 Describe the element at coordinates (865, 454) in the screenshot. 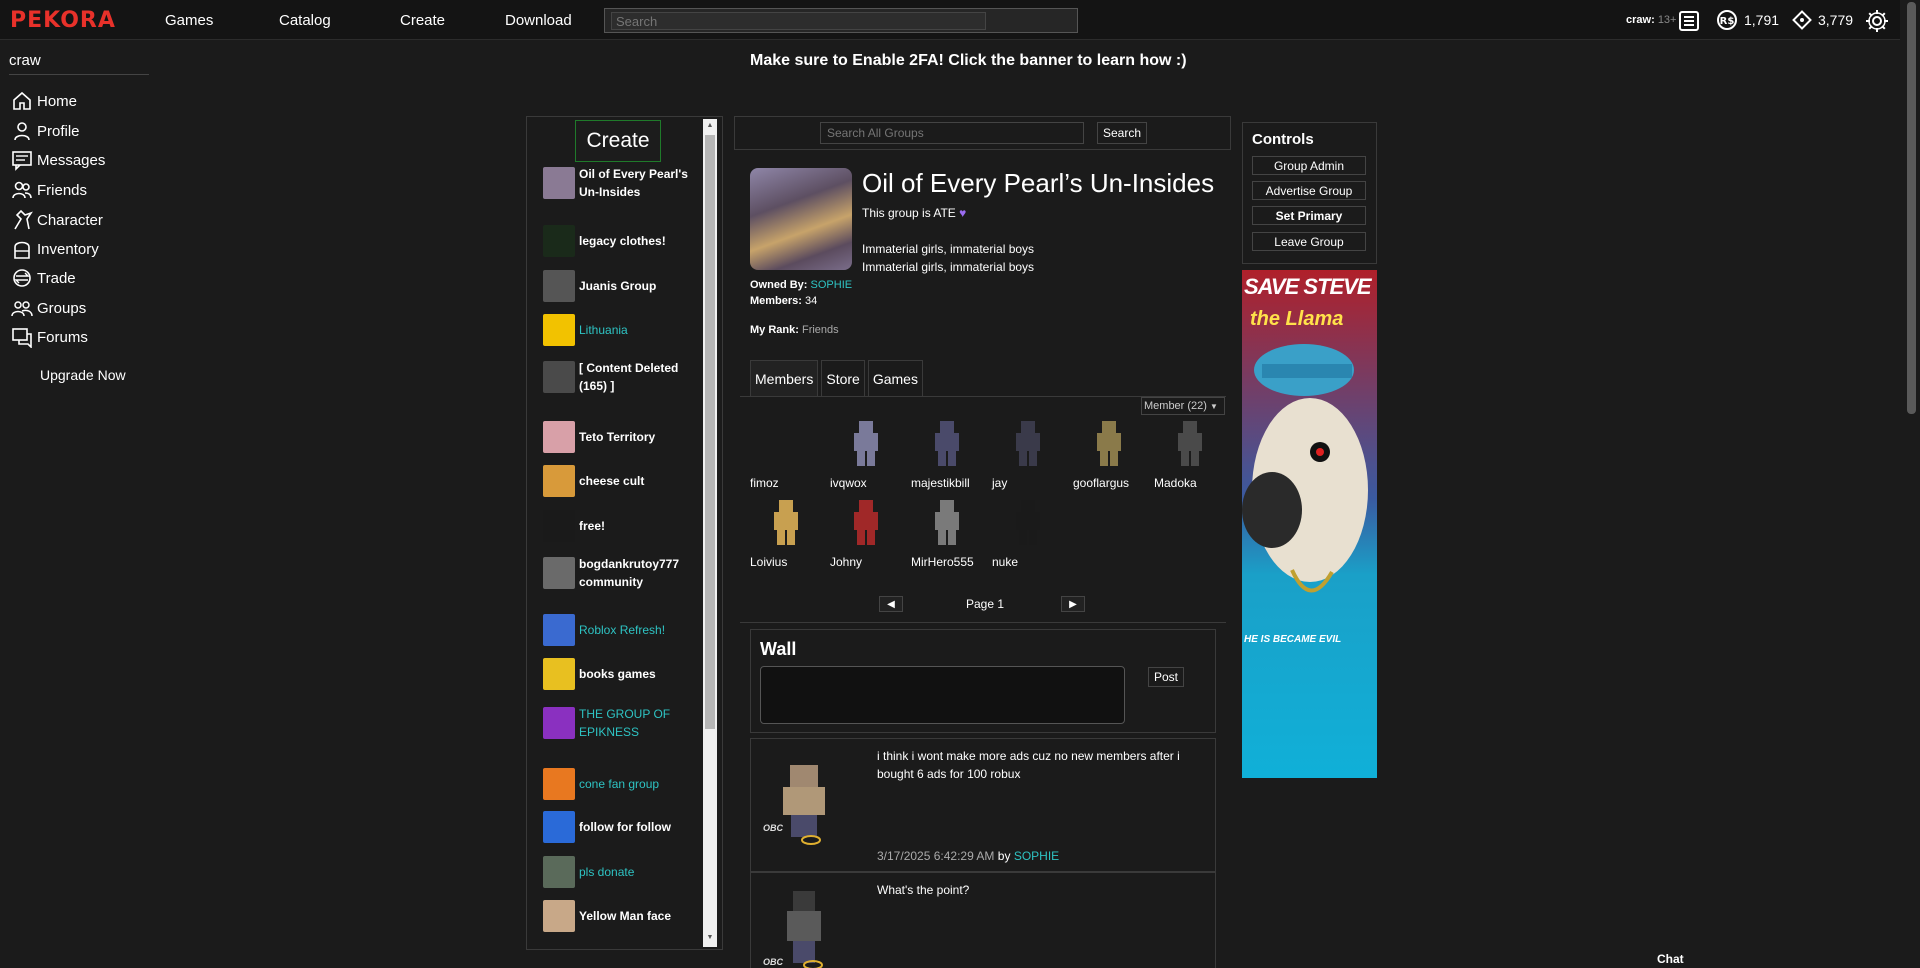

I see `member-card: ivqwox` at that location.